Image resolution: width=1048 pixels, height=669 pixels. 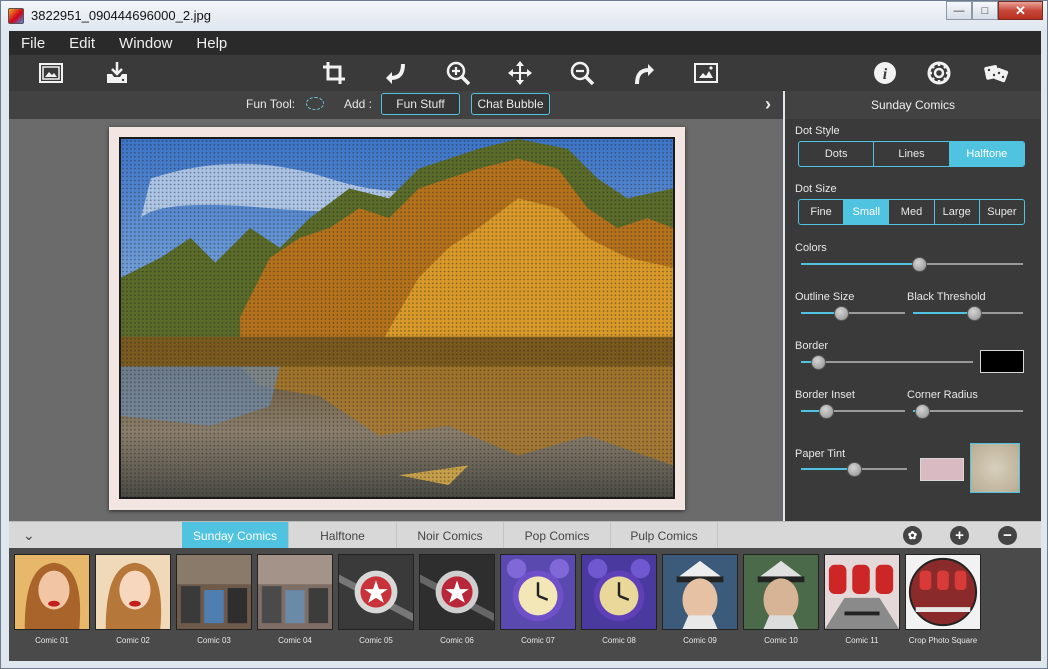 What do you see at coordinates (841, 313) in the screenshot?
I see `outline-size-slider-handle` at bounding box center [841, 313].